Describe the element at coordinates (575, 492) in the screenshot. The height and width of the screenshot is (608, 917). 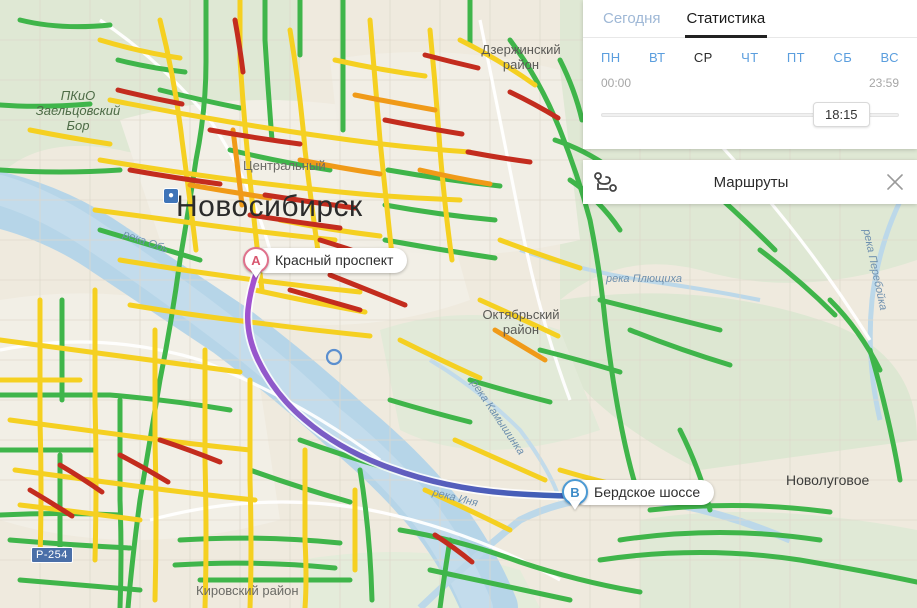
I see `marker-pin-b: B` at that location.